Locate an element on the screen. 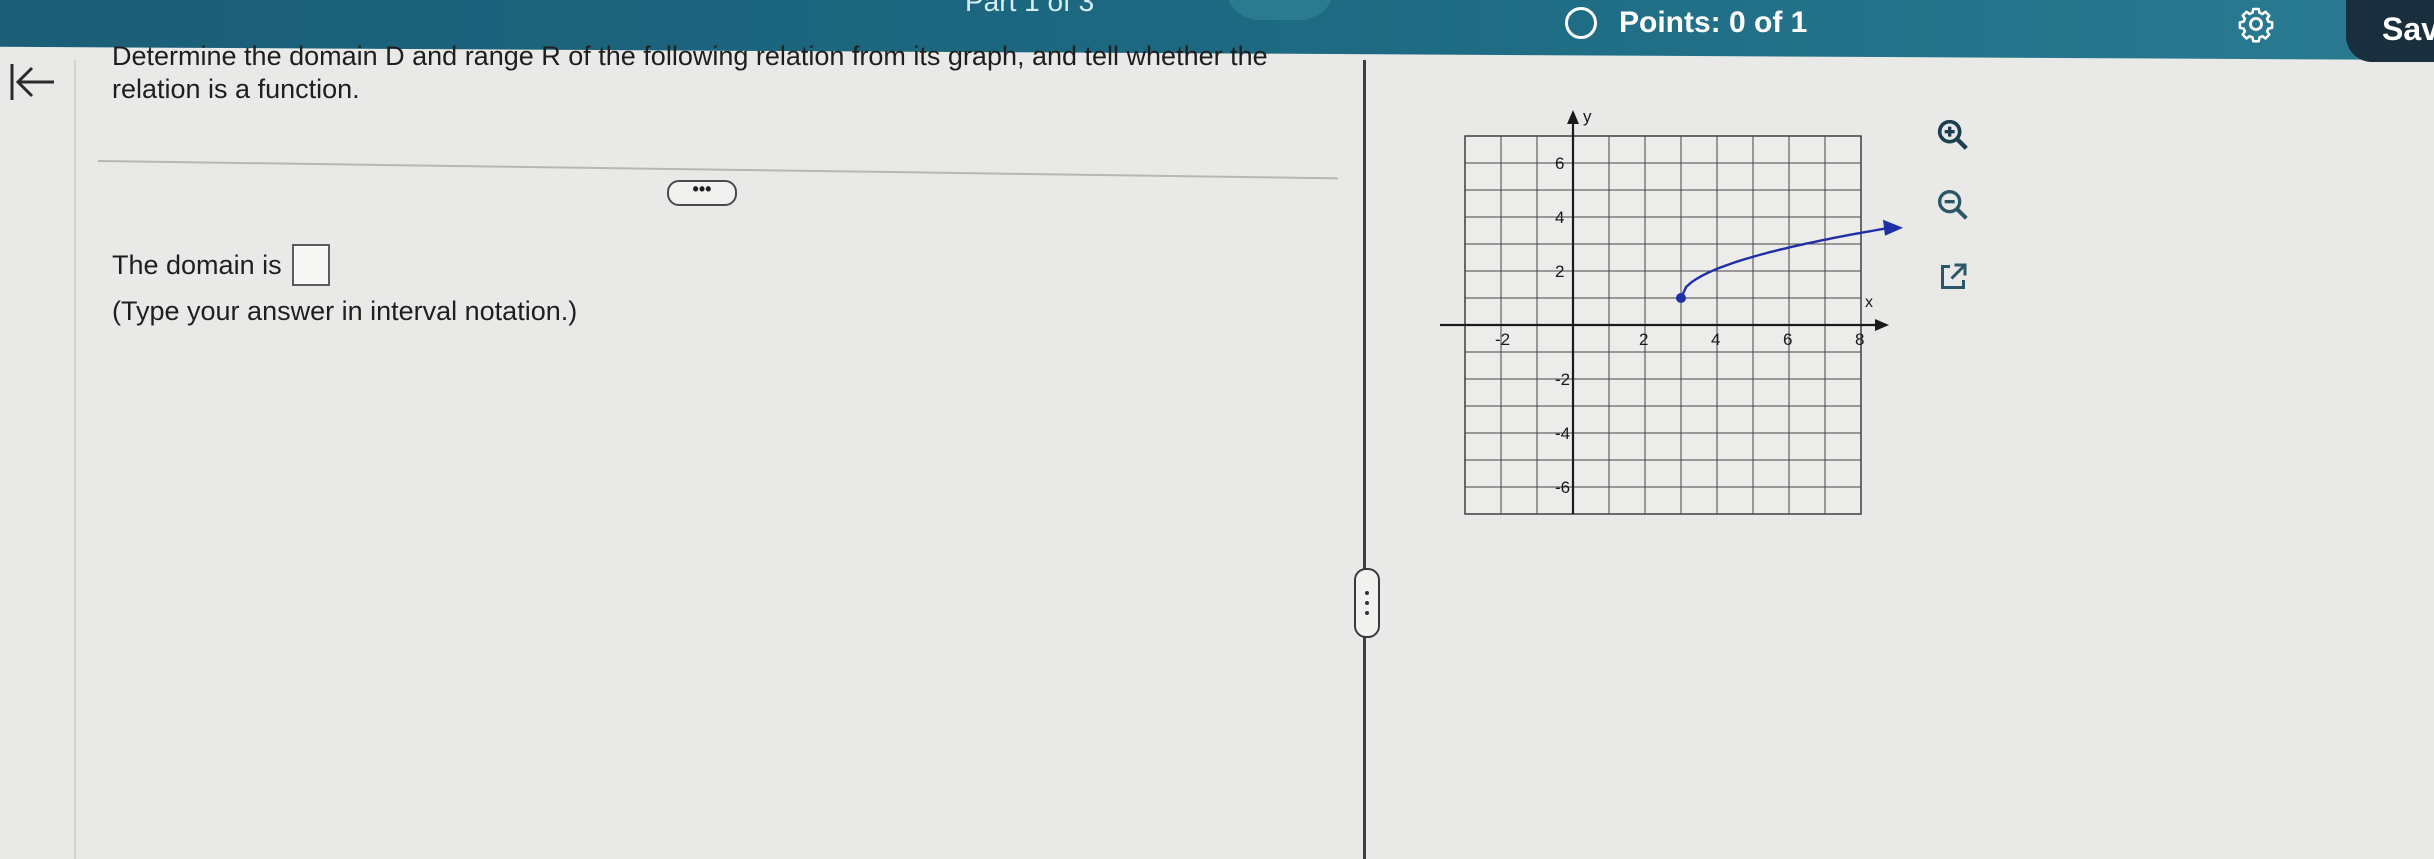 This screenshot has width=2434, height=859. y-tick-label: -4 is located at coordinates (1562, 433).